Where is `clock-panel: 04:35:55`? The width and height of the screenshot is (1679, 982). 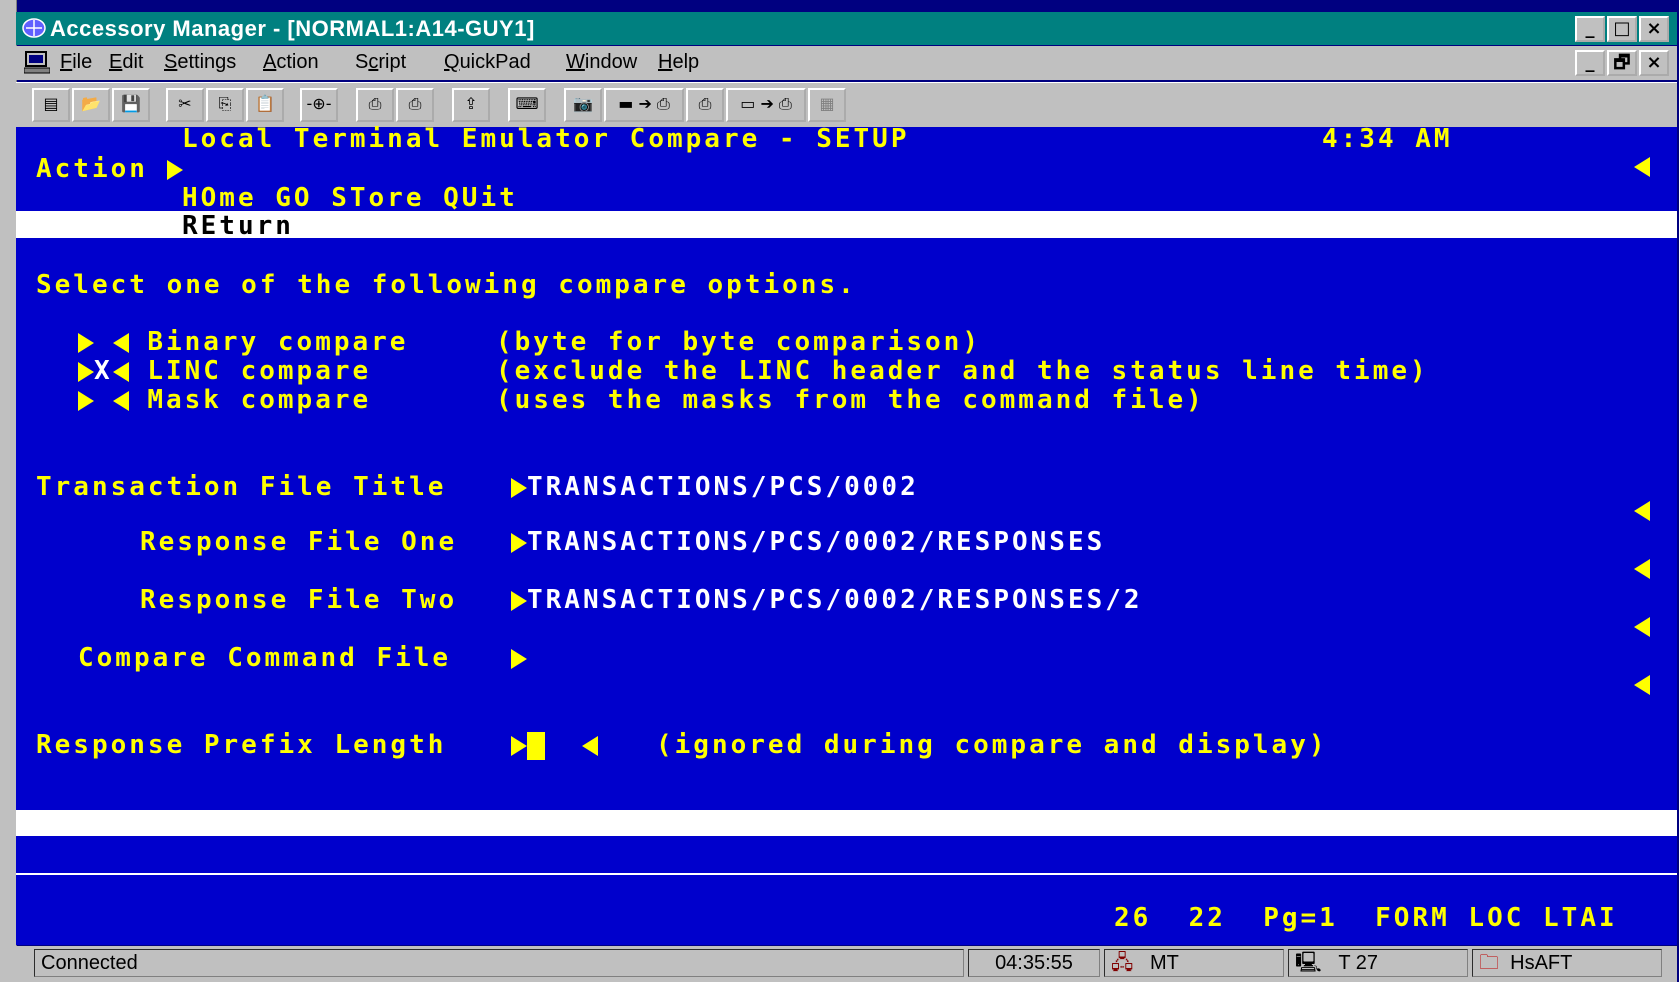
clock-panel: 04:35:55 is located at coordinates (1034, 963).